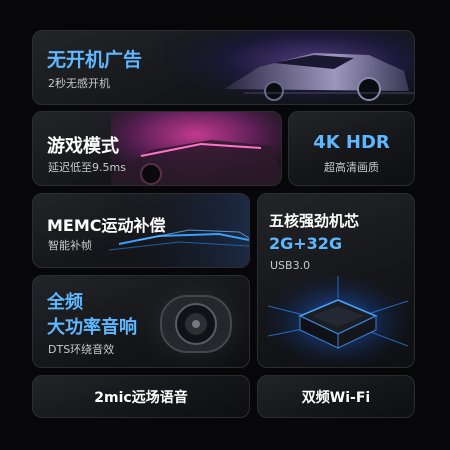 This screenshot has width=450, height=450. What do you see at coordinates (92, 327) in the screenshot?
I see `audio-title-line2: 大功率音响` at bounding box center [92, 327].